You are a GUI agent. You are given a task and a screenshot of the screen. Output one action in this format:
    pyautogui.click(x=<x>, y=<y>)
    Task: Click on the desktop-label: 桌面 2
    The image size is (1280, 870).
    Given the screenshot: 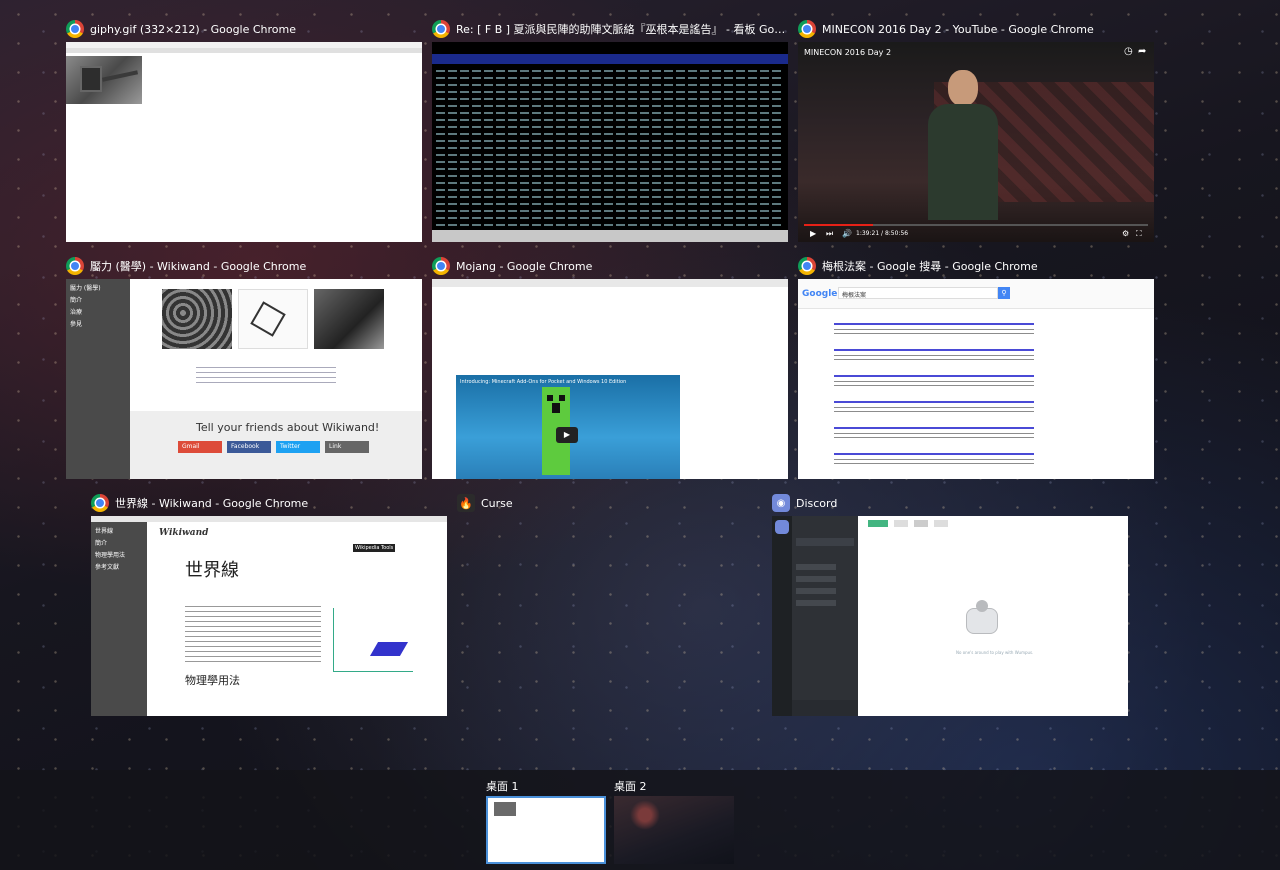 What is the action you would take?
    pyautogui.click(x=630, y=786)
    